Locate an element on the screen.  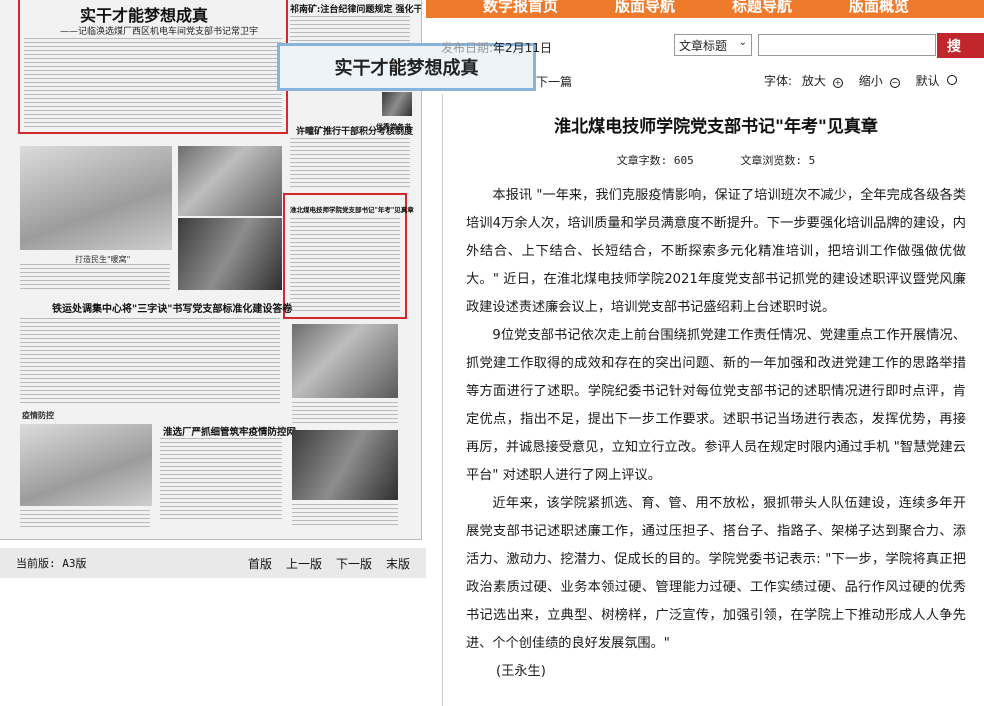
minus-circle-icon: − is located at coordinates (894, 83).